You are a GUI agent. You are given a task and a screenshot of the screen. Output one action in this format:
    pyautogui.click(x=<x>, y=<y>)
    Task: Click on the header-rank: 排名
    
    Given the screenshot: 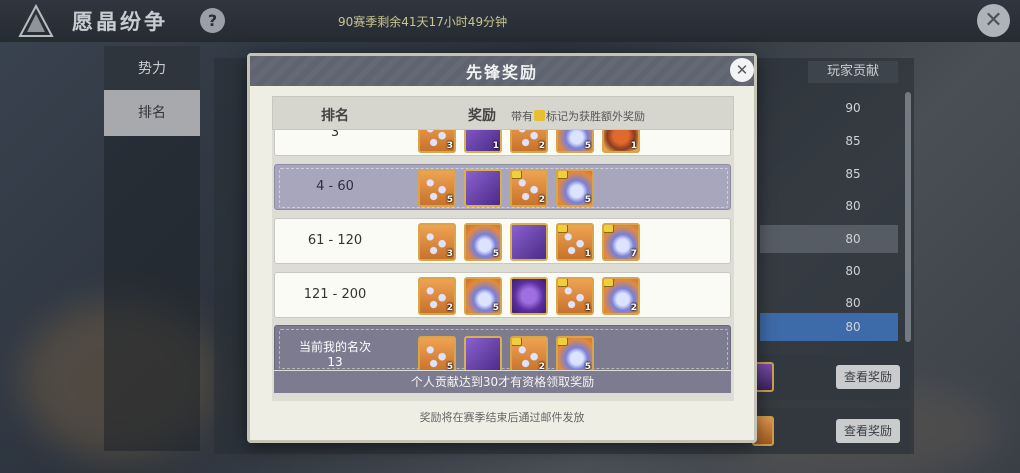 What is the action you would take?
    pyautogui.click(x=335, y=116)
    